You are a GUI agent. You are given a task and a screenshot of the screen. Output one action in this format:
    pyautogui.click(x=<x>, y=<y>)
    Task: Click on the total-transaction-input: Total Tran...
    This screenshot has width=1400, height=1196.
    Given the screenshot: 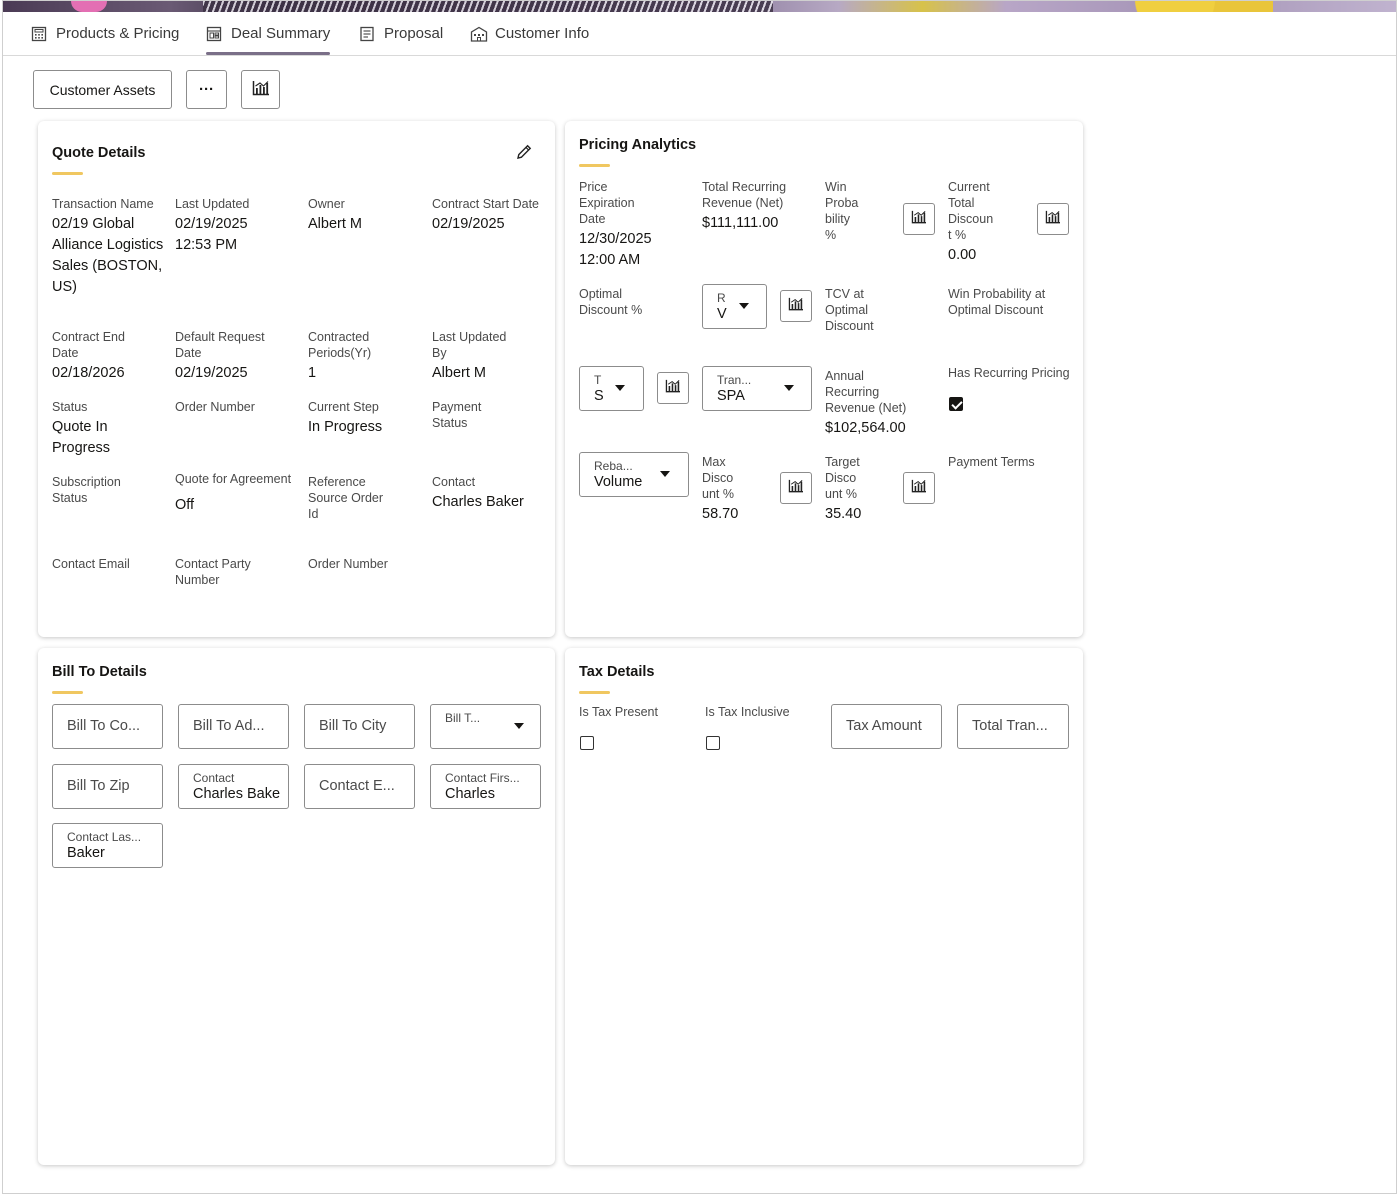 What is the action you would take?
    pyautogui.click(x=1013, y=726)
    